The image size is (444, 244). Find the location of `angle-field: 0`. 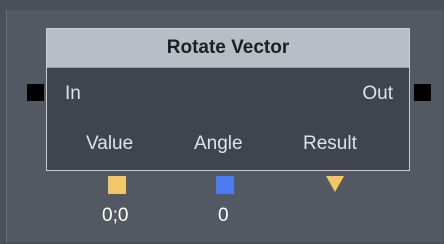

angle-field: 0 is located at coordinates (223, 216).